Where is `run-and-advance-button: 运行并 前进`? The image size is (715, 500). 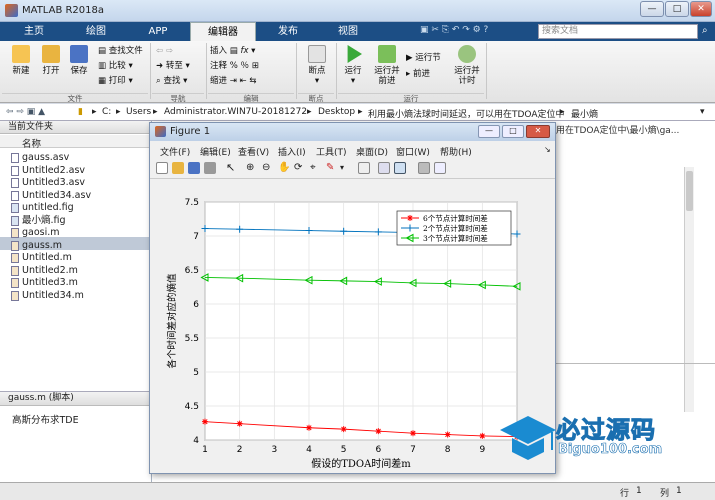
run-and-advance-button: 运行并 前进 is located at coordinates (387, 65).